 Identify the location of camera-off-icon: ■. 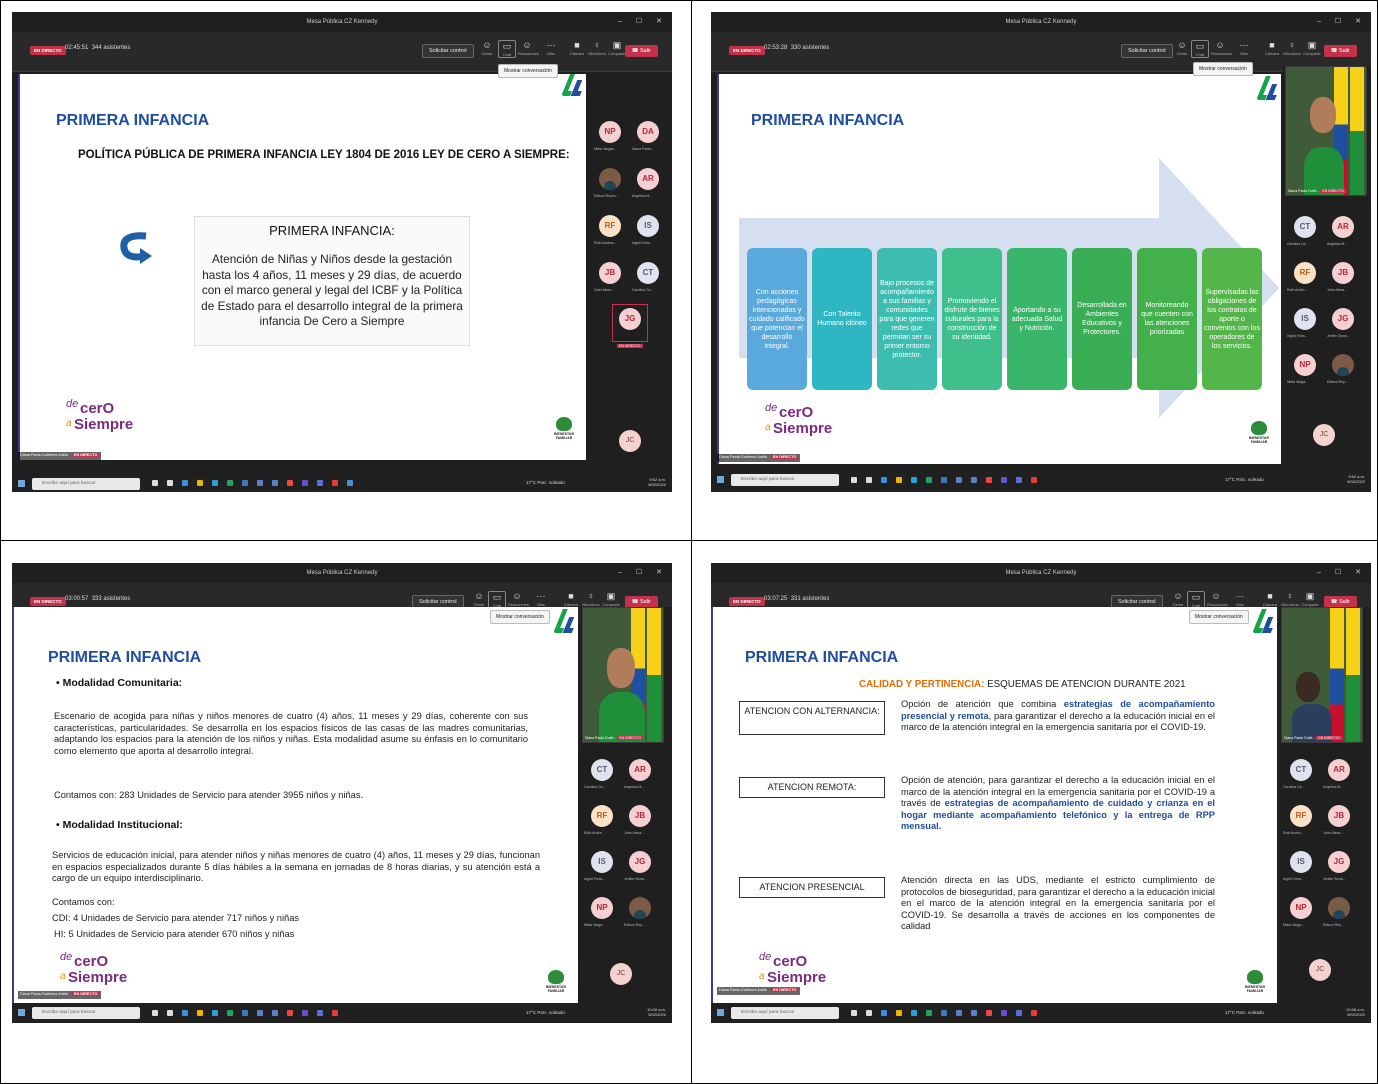
(1270, 596).